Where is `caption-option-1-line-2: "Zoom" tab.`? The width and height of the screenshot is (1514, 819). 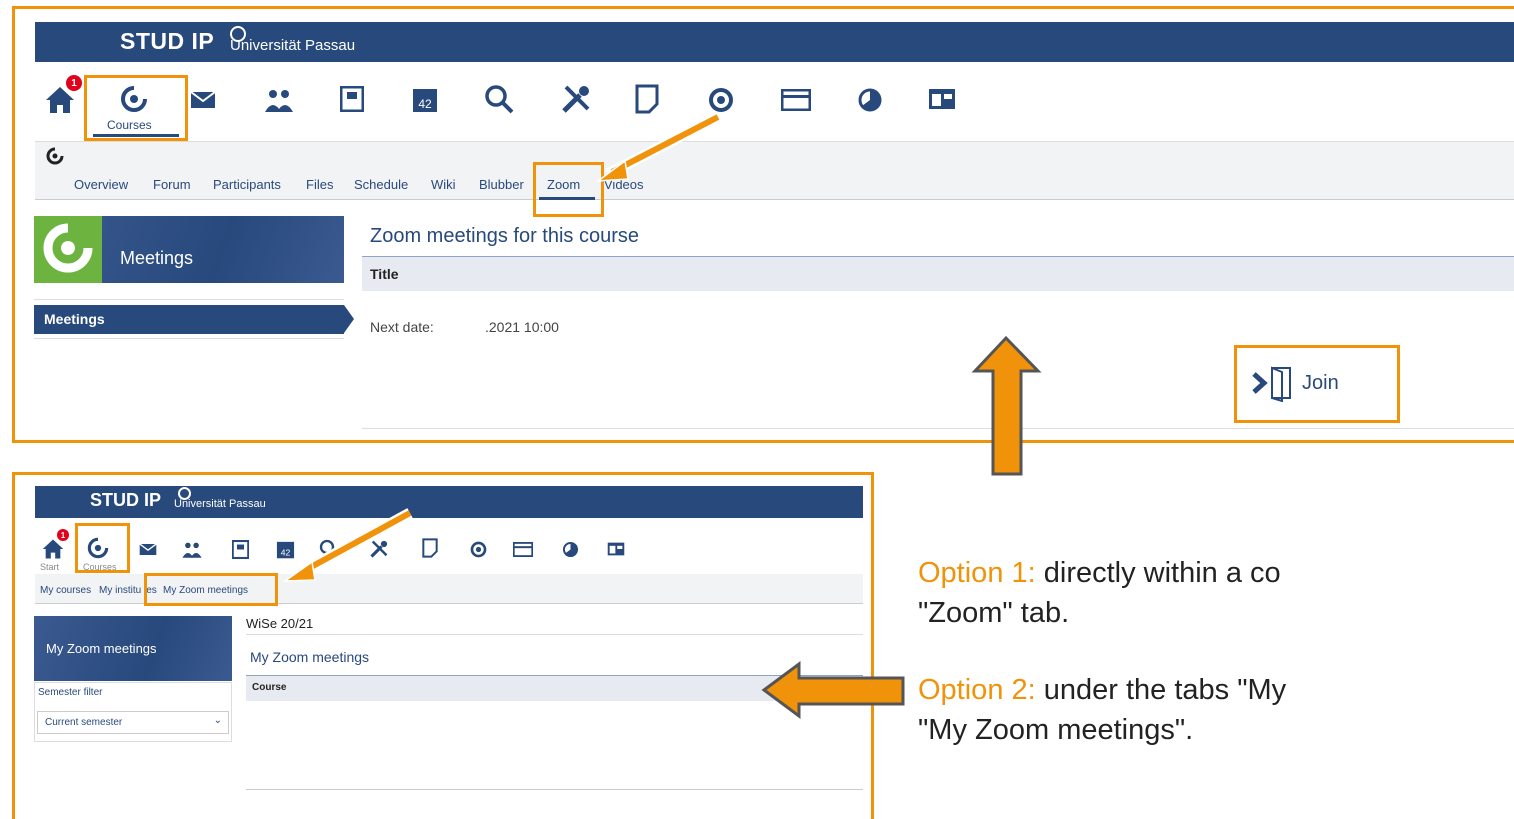
caption-option-1-line-2: "Zoom" tab. is located at coordinates (994, 613).